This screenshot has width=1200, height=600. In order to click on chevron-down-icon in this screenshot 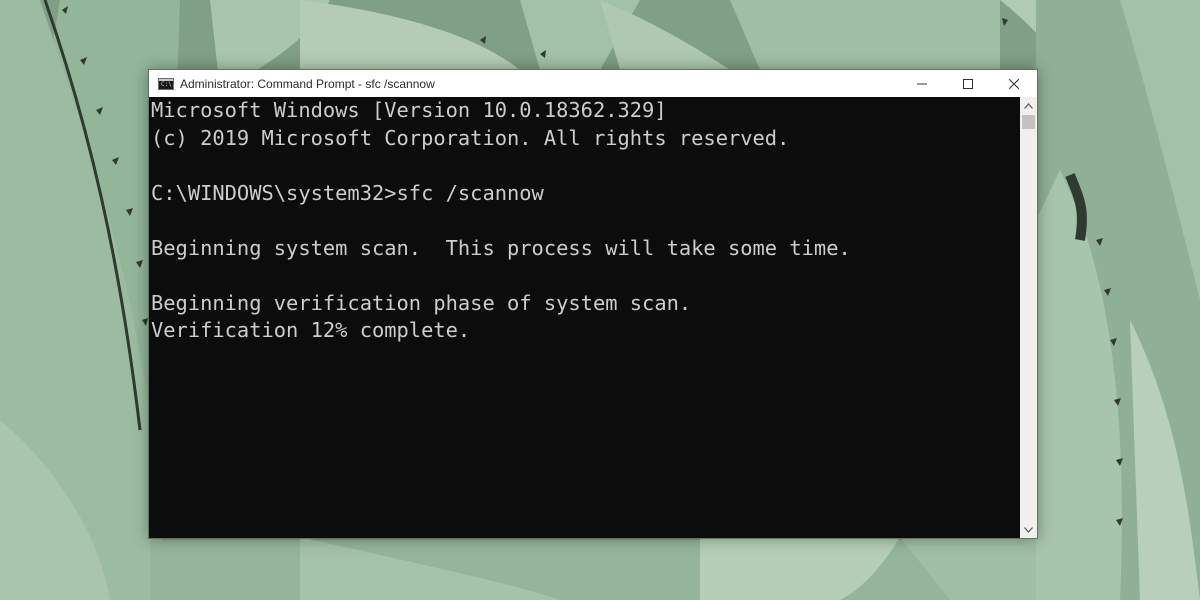, I will do `click(1028, 529)`.